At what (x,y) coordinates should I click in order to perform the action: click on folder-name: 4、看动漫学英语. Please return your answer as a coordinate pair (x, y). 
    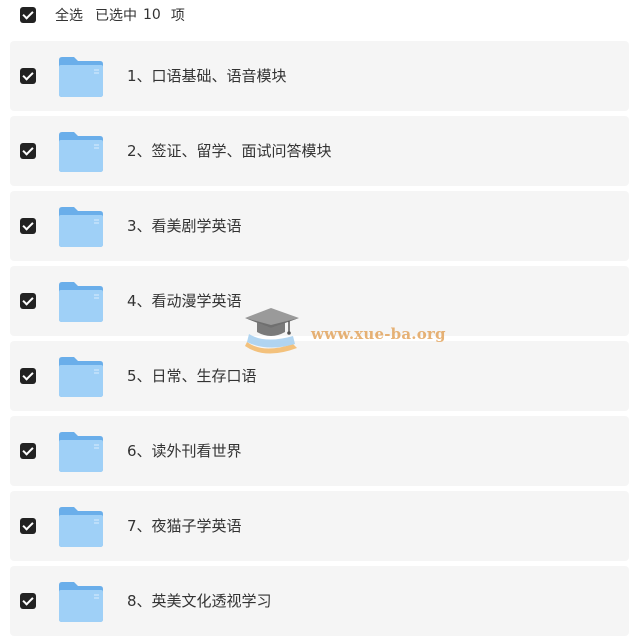
    Looking at the image, I should click on (184, 301).